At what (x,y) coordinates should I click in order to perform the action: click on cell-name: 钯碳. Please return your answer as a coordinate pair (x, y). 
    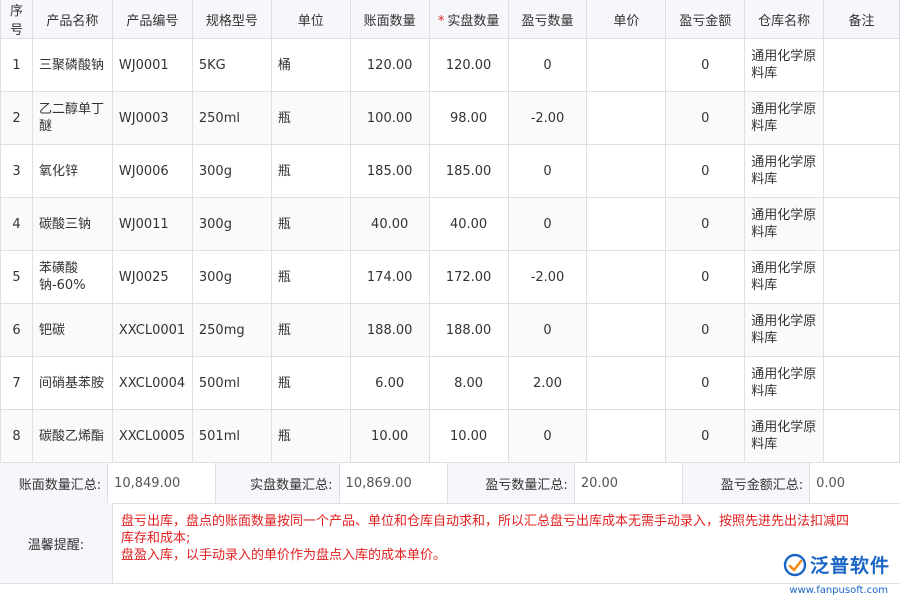
    Looking at the image, I should click on (72, 330).